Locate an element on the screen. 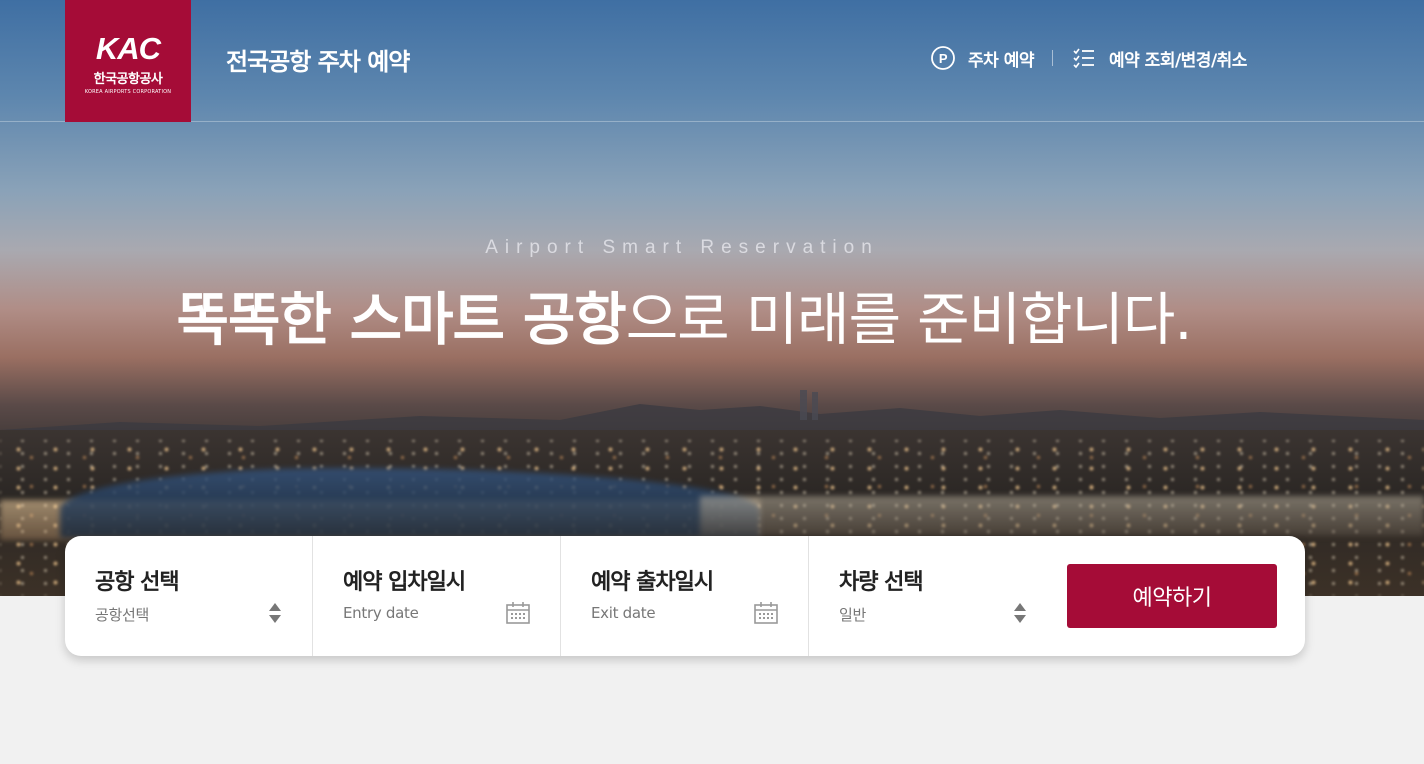  field-label: 공항 선택 is located at coordinates (137, 582).